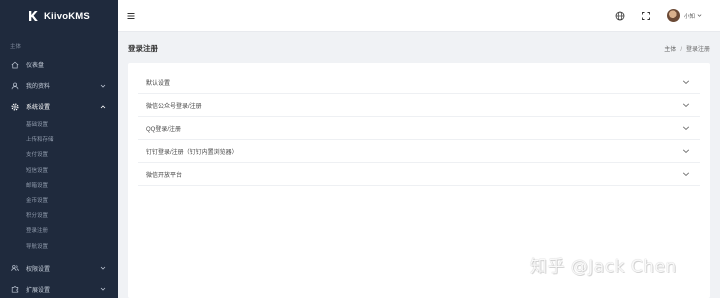 This screenshot has height=298, width=720. Describe the element at coordinates (103, 106) in the screenshot. I see `chevron-up-icon` at that location.